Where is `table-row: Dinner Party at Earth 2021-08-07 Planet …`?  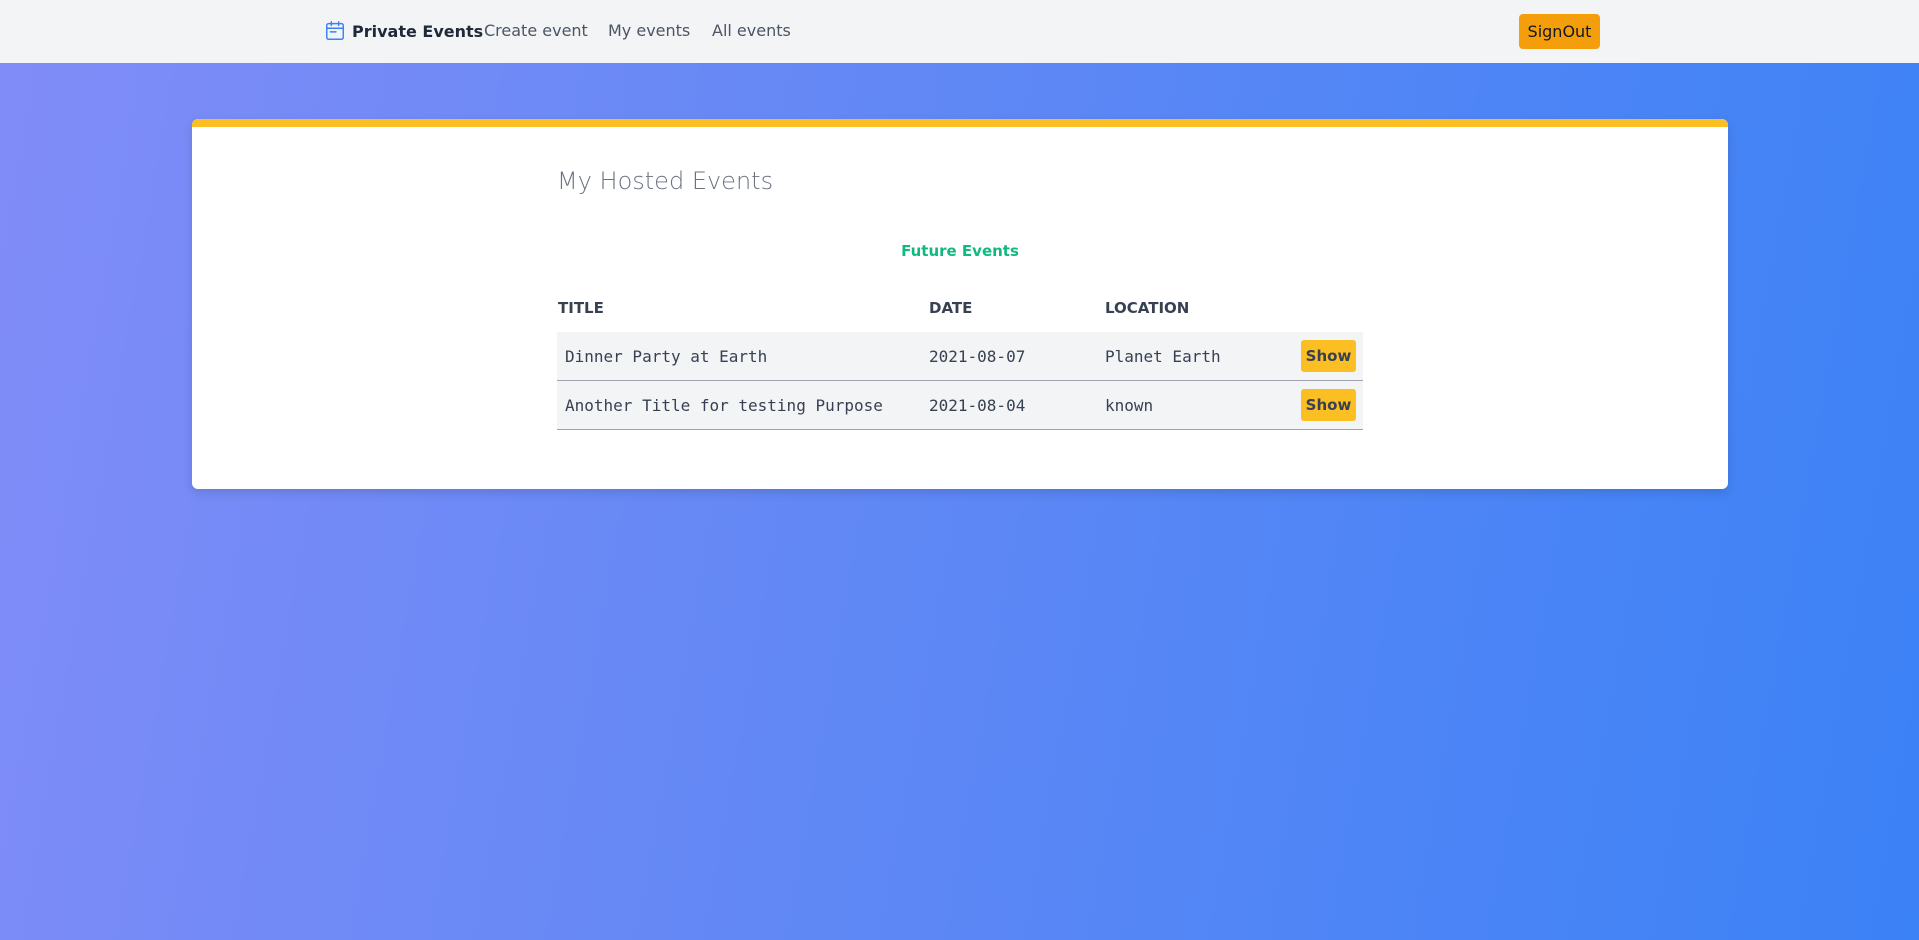 table-row: Dinner Party at Earth 2021-08-07 Planet … is located at coordinates (960, 356).